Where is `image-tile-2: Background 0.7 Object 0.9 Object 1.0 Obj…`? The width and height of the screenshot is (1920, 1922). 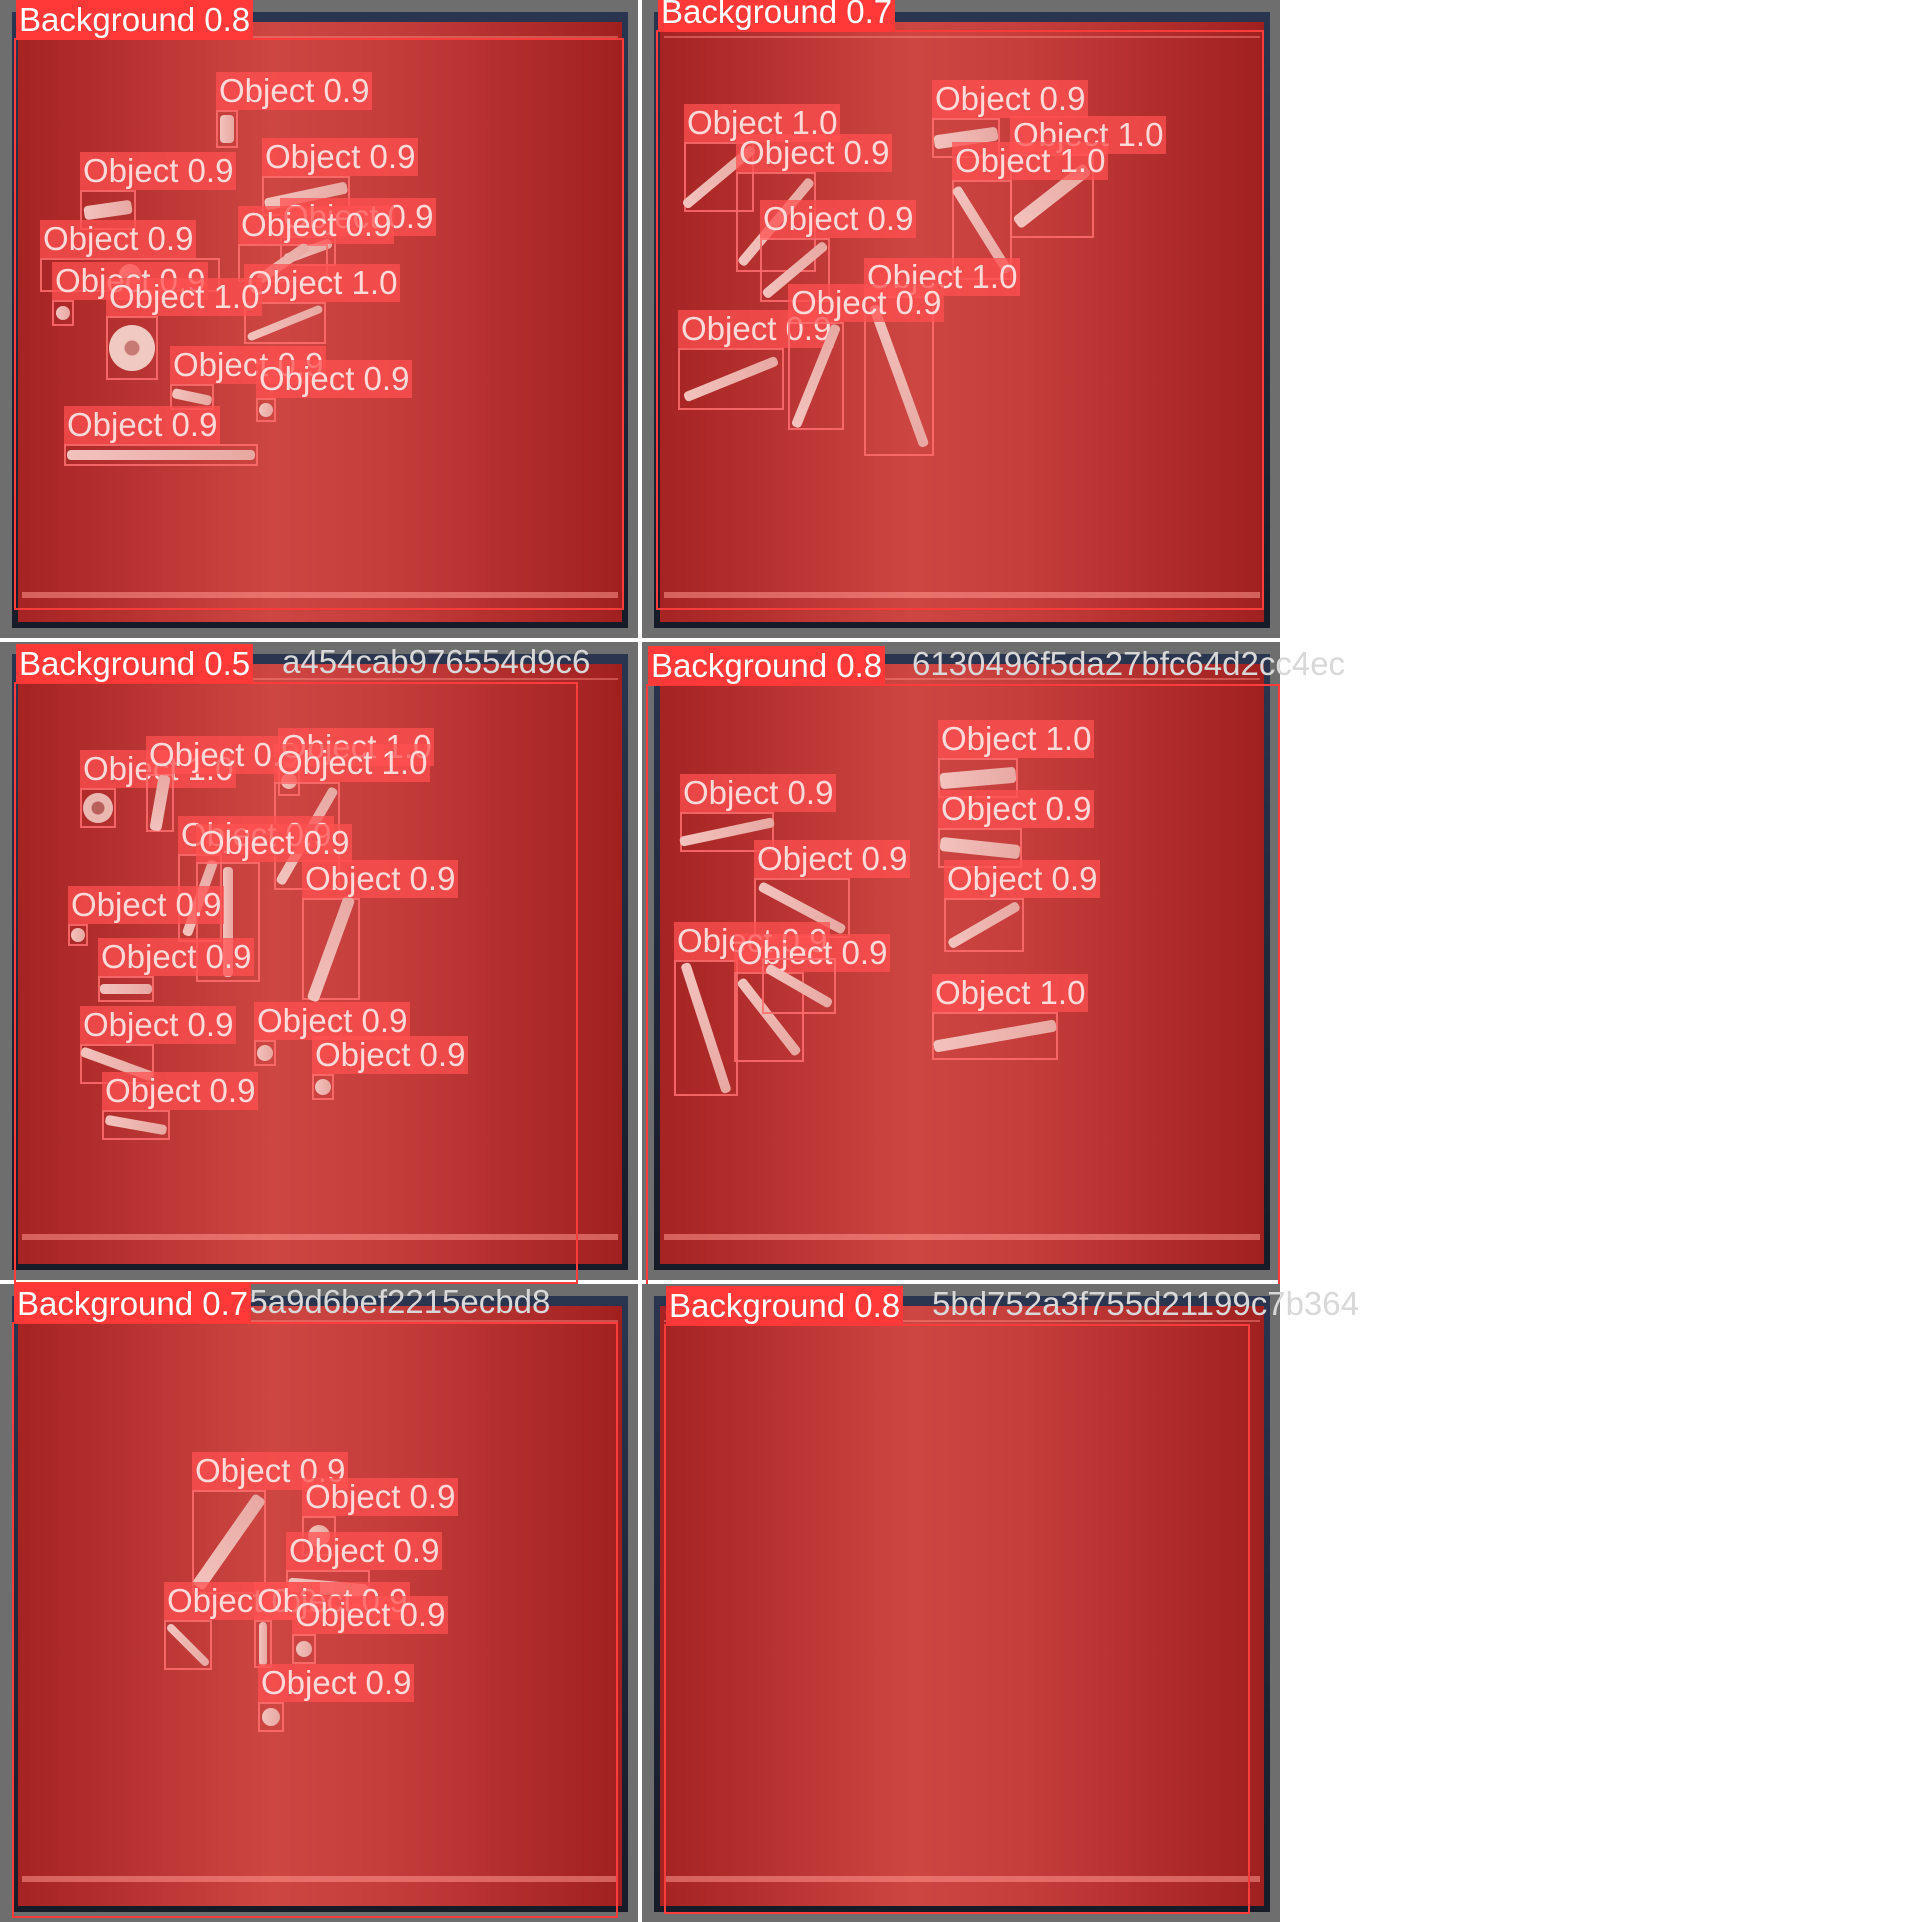
image-tile-2: Background 0.7 Object 0.9 Object 1.0 Obj… is located at coordinates (961, 319).